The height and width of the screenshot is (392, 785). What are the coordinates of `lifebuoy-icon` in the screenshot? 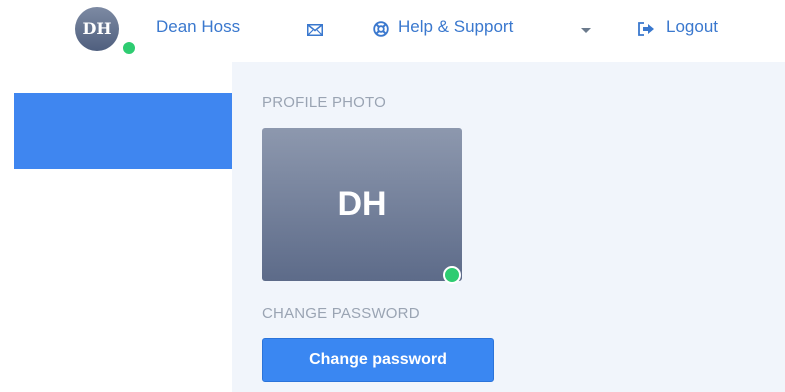 It's located at (381, 29).